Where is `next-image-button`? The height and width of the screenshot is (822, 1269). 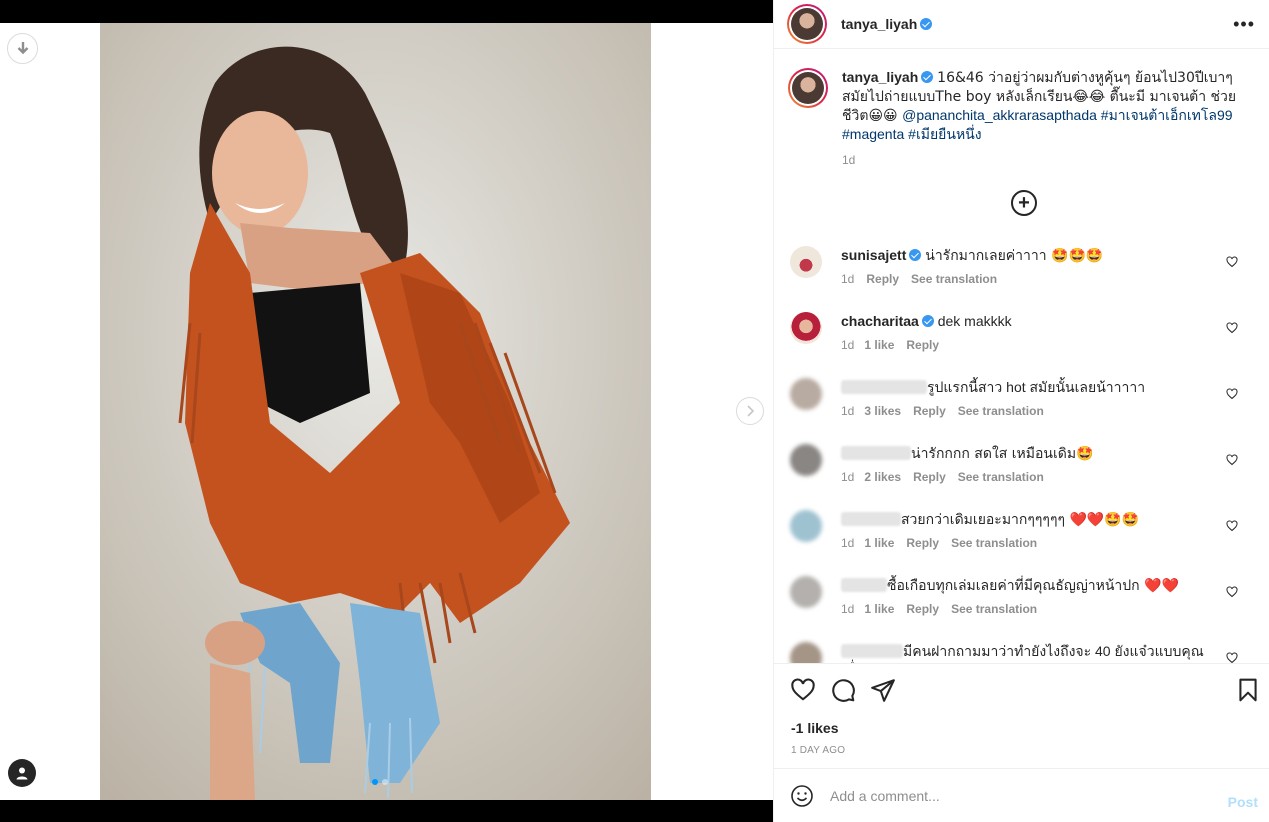 next-image-button is located at coordinates (750, 411).